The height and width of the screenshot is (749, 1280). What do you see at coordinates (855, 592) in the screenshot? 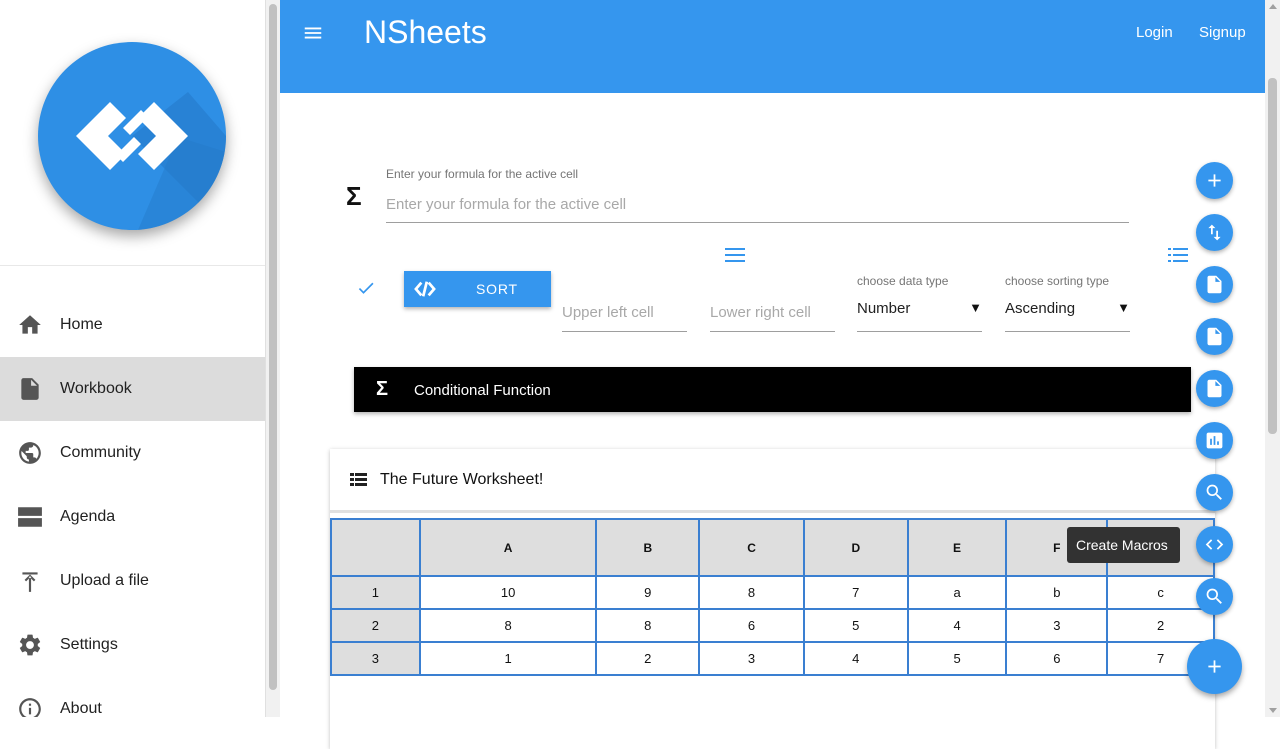
I see `table-cell: 7` at bounding box center [855, 592].